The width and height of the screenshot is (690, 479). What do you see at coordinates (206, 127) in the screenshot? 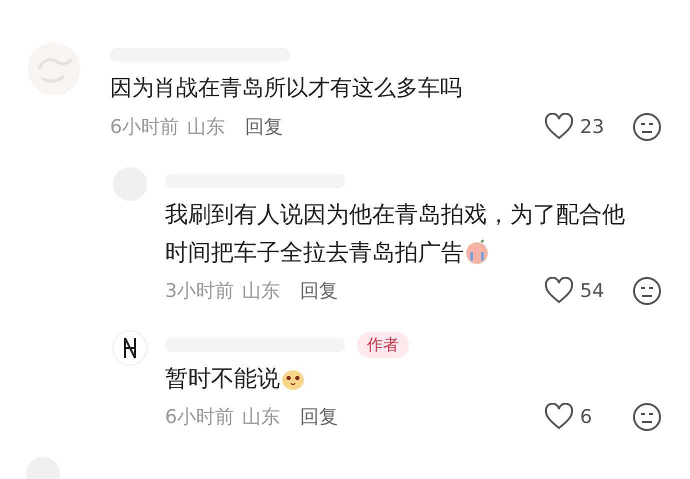
I see `comment-location: 山东` at bounding box center [206, 127].